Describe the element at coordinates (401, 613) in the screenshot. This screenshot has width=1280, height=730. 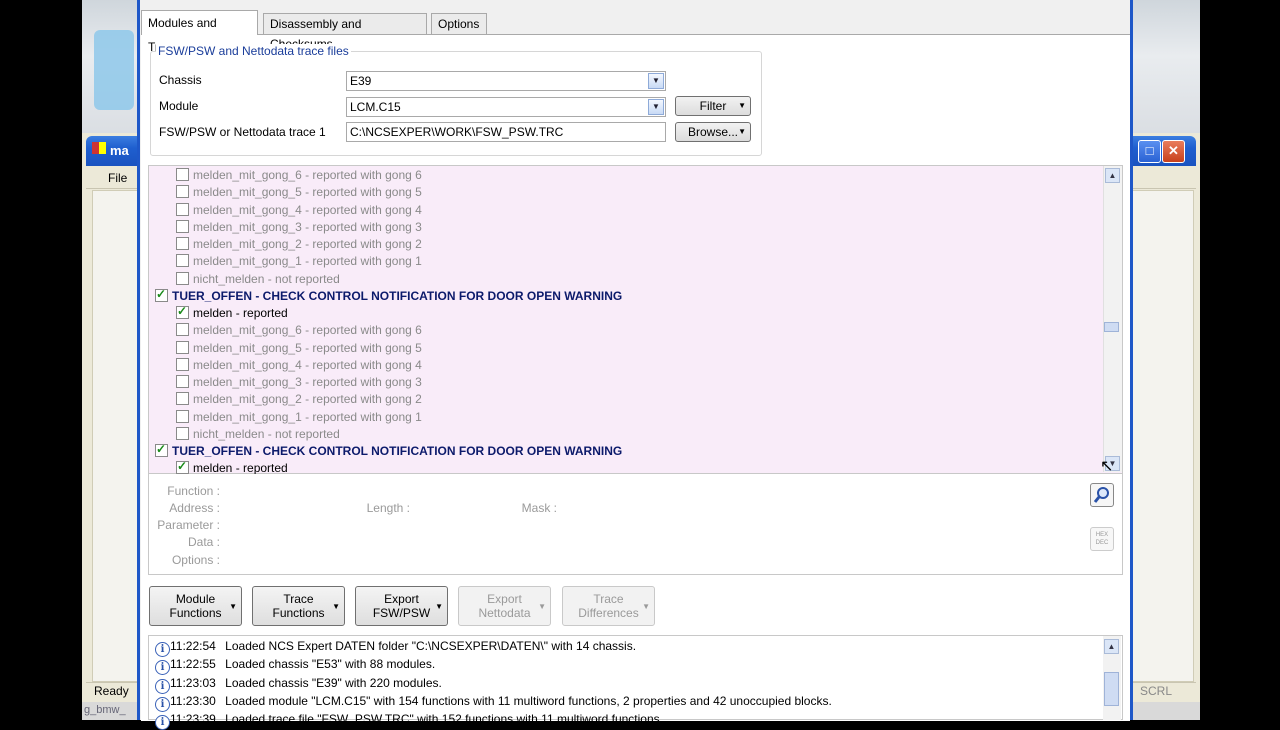
I see `button-line2: FSW/PSW` at that location.